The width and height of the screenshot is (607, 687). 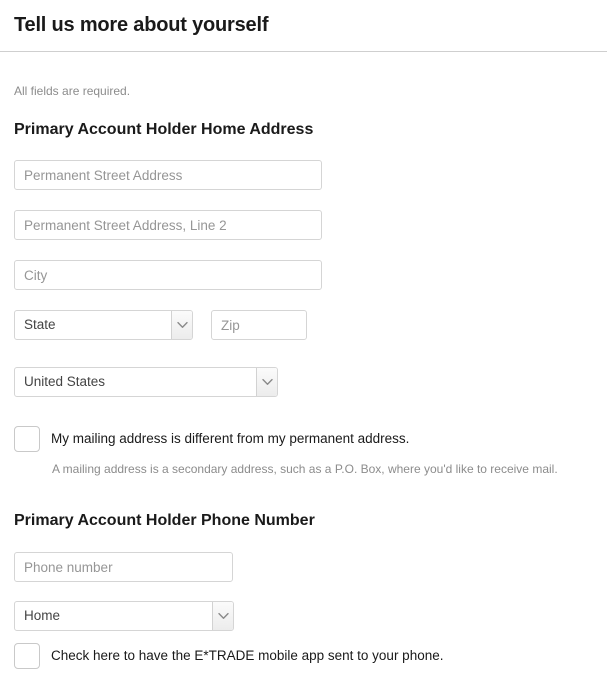 What do you see at coordinates (168, 275) in the screenshot?
I see `city-input` at bounding box center [168, 275].